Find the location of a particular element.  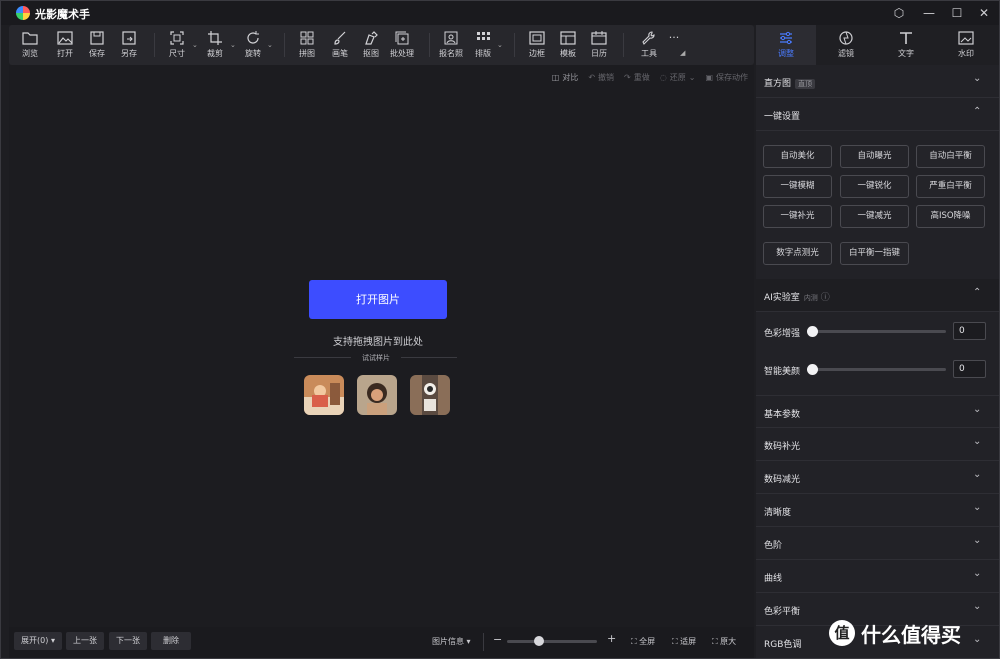

section-ai-lab: AI实验室 内测 ⓘ ⌃ is located at coordinates (877, 295).